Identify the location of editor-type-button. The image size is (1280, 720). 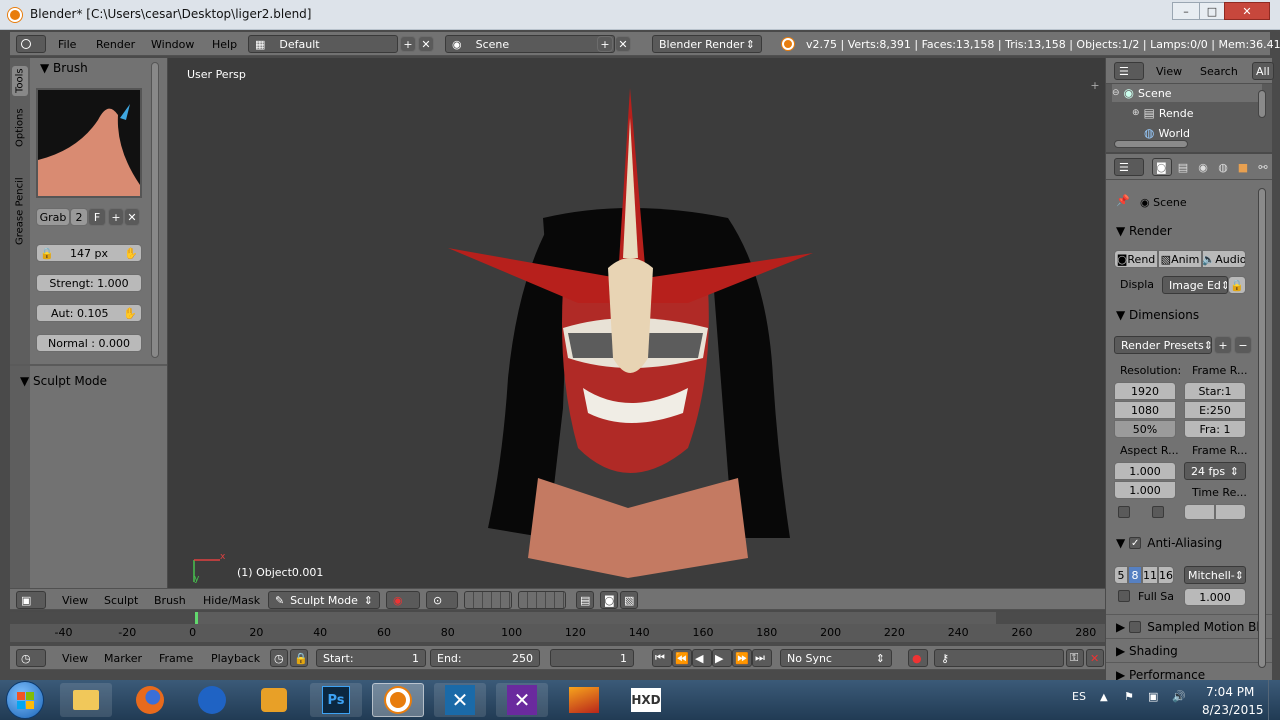
(31, 44).